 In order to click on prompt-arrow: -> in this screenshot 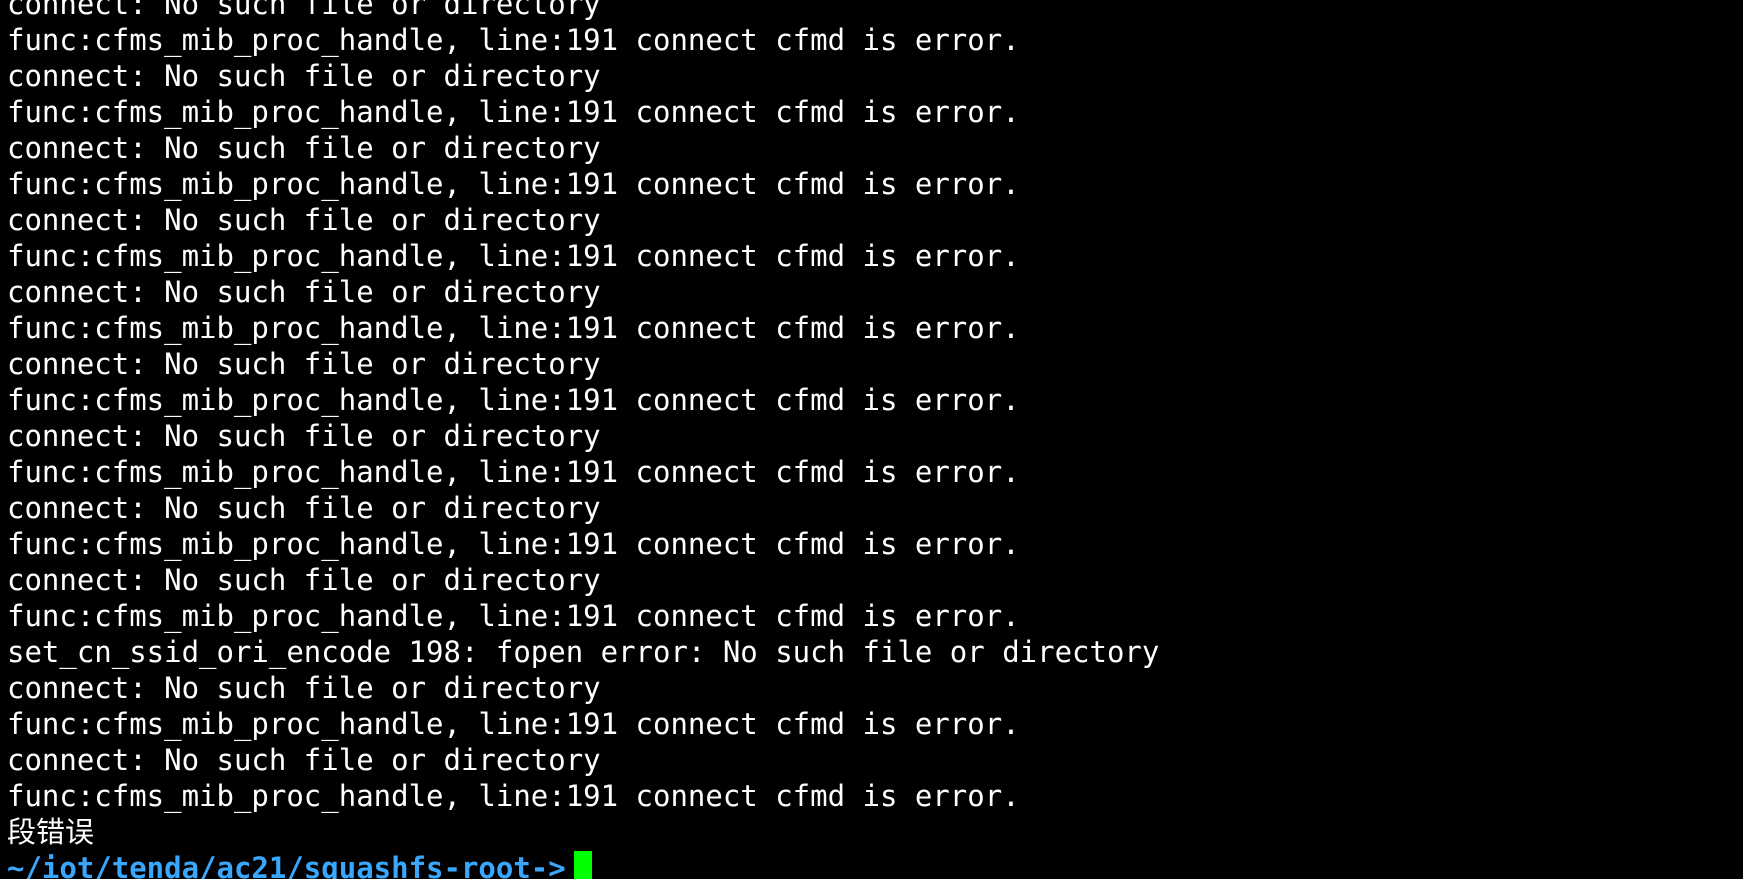, I will do `click(548, 865)`.